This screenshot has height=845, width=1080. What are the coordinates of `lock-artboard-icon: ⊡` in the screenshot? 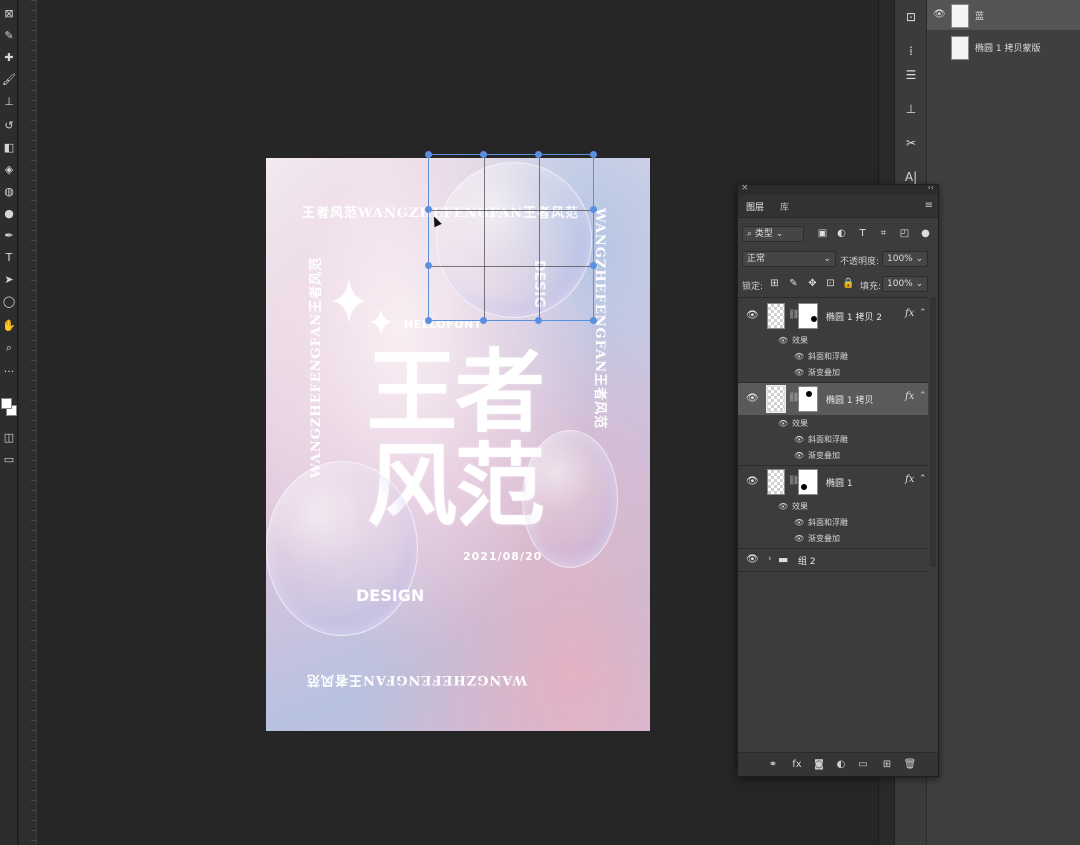 It's located at (830, 283).